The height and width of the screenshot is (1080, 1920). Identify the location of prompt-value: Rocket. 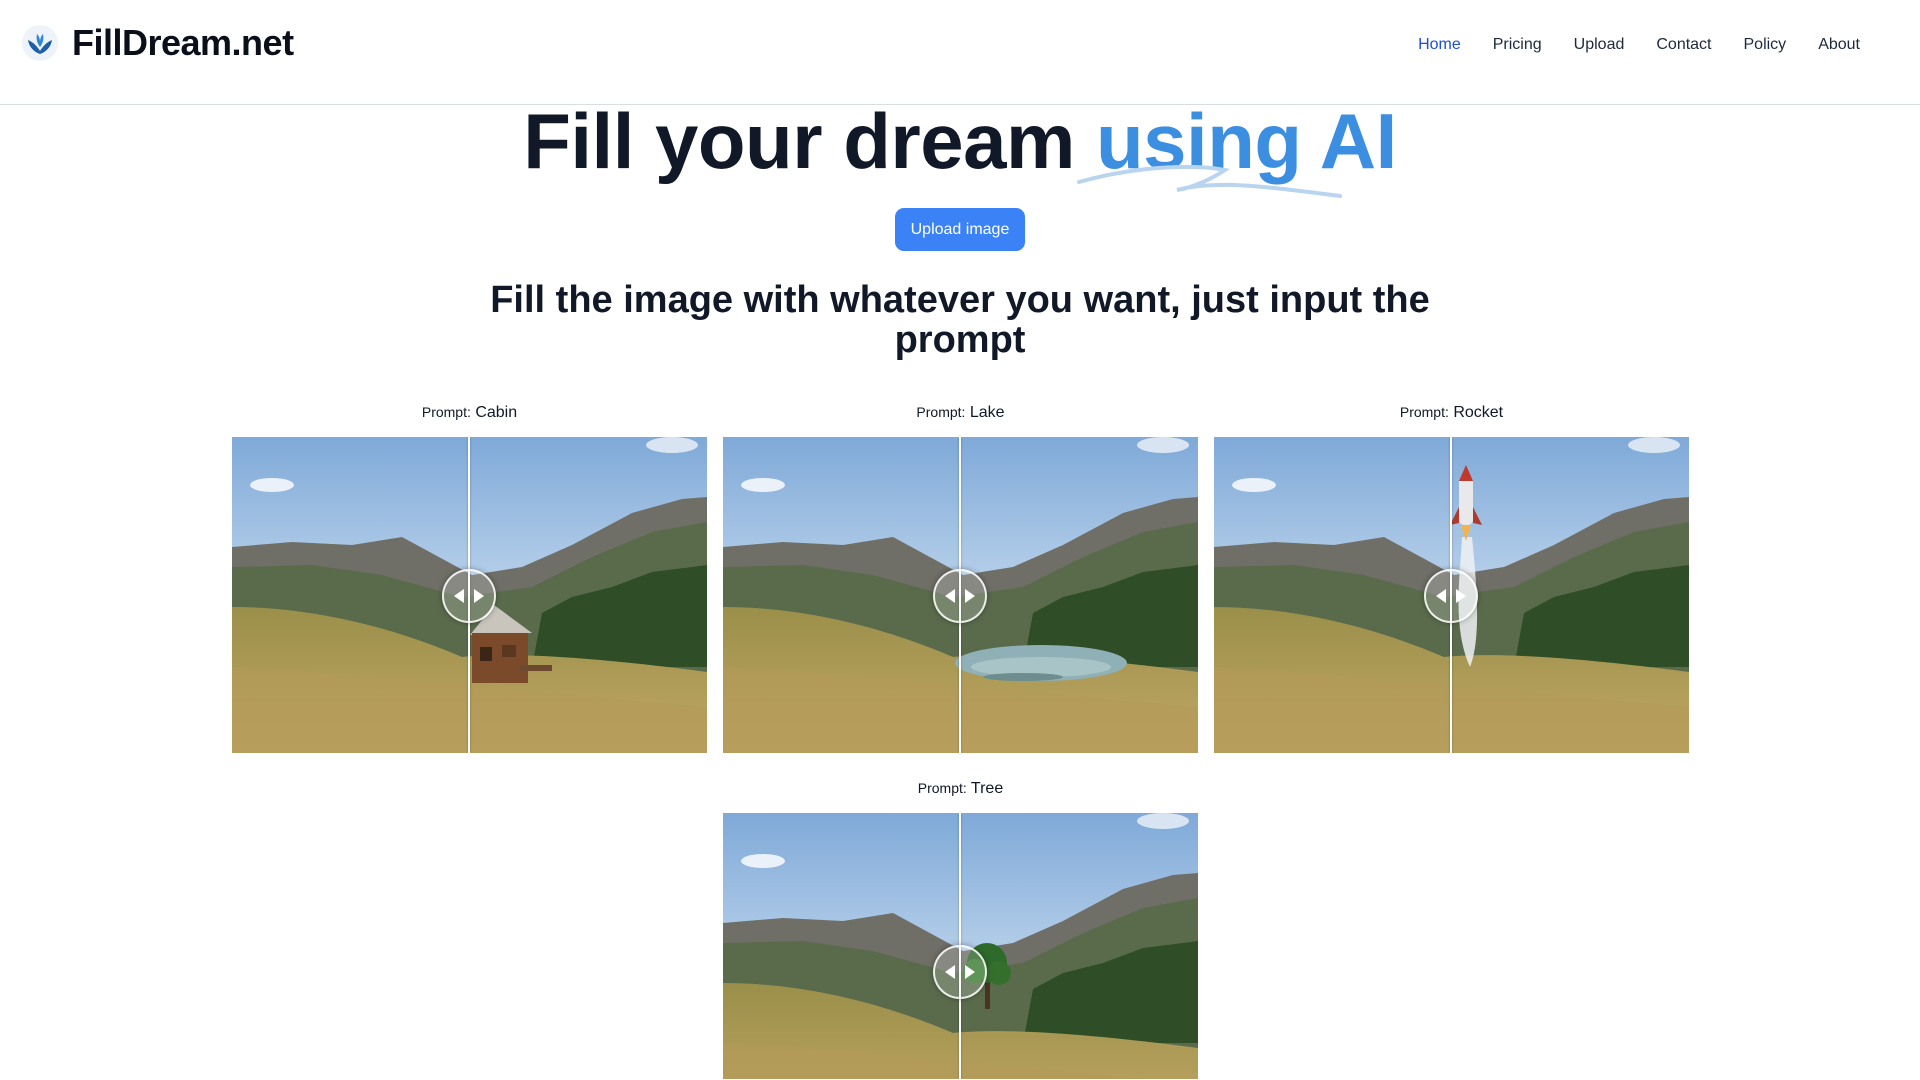
(1478, 412).